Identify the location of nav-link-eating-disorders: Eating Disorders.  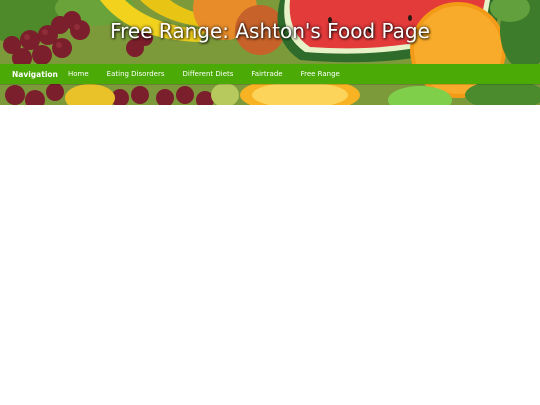
(136, 74).